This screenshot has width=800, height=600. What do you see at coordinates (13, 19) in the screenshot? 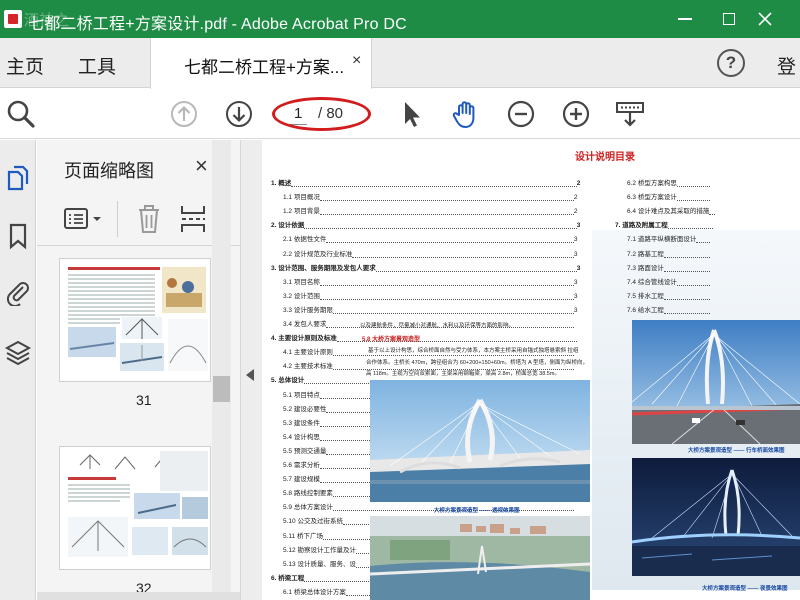
I see `acrobat-app-icon` at bounding box center [13, 19].